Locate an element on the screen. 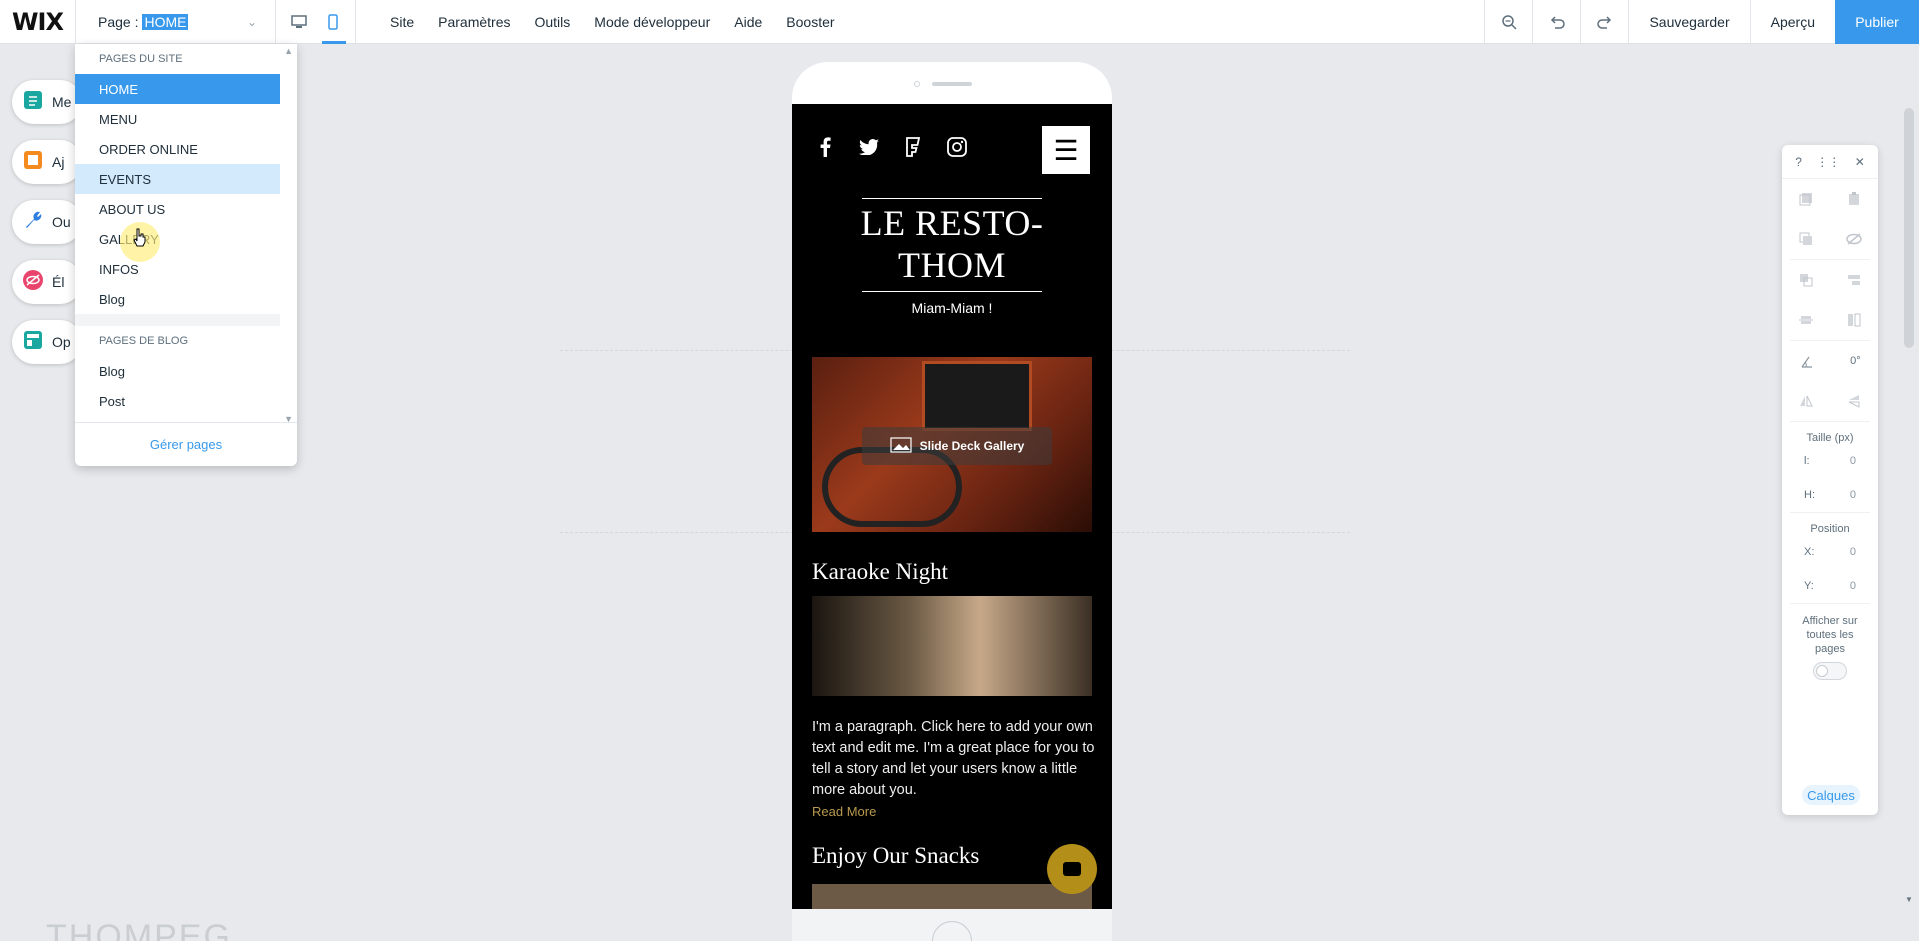  foursquare-icon is located at coordinates (913, 147).